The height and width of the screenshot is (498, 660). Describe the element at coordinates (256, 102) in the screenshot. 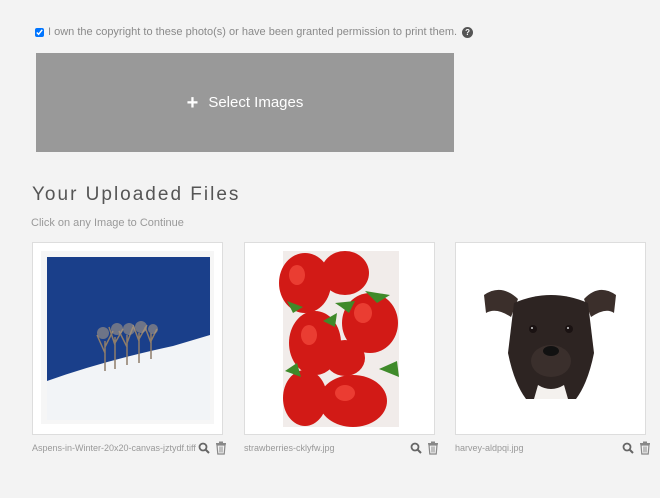

I see `select-images-label: Select Images` at that location.